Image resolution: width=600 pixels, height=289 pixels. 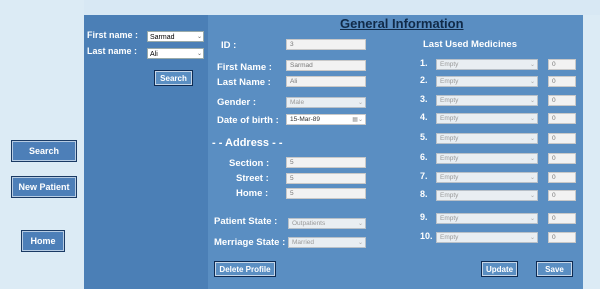 What do you see at coordinates (245, 269) in the screenshot?
I see `delete-profile-button: Delete Profile` at bounding box center [245, 269].